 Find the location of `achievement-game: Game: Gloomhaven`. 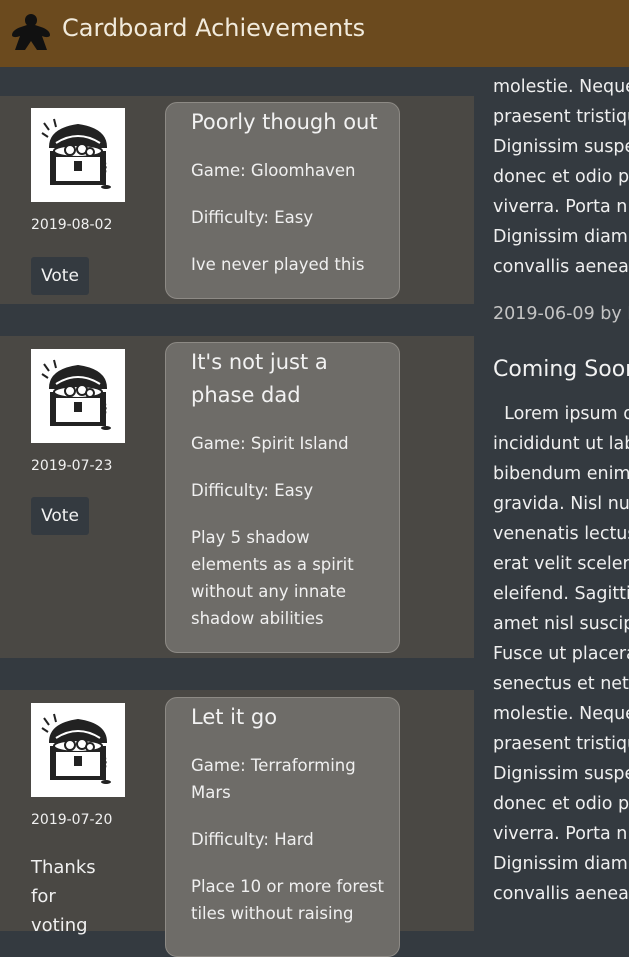

achievement-game: Game: Gloomhaven is located at coordinates (273, 170).